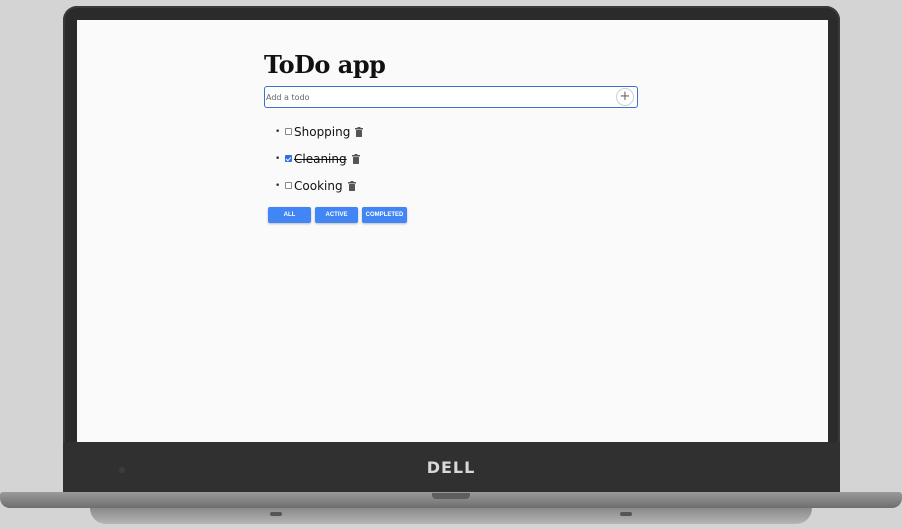 This screenshot has width=902, height=529. I want to click on filter-active-button: ACTIVE, so click(336, 215).